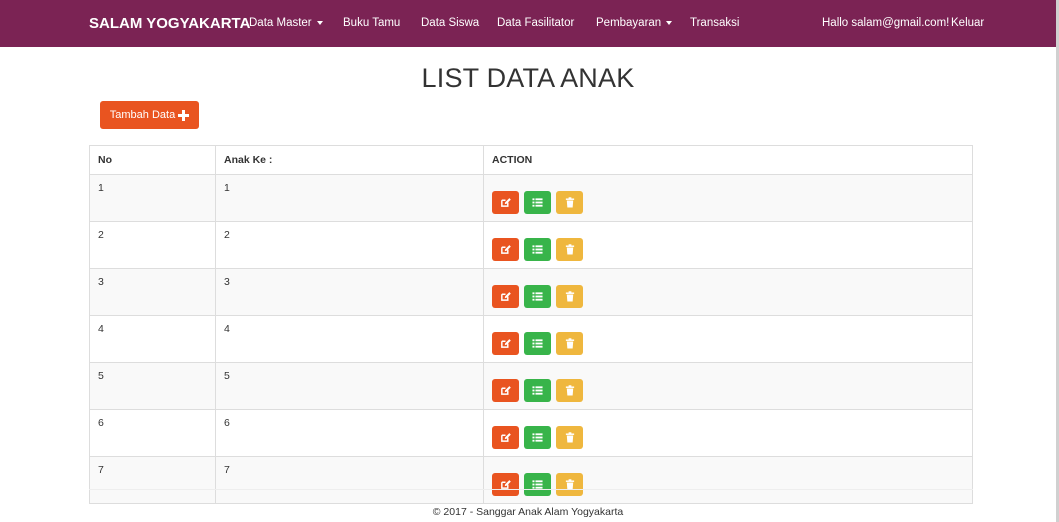 The height and width of the screenshot is (522, 1059). What do you see at coordinates (349, 245) in the screenshot?
I see `cell-anak-ke: 2` at bounding box center [349, 245].